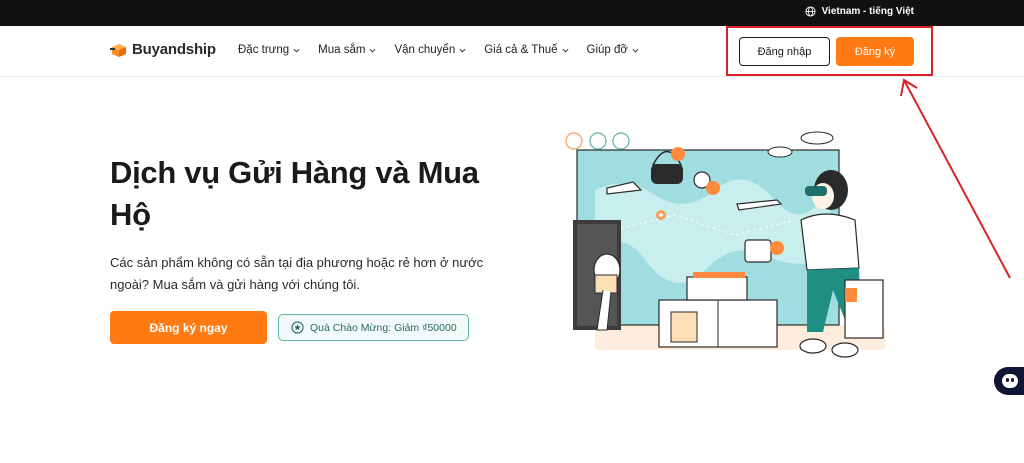  I want to click on signup-button: Đăng ký, so click(875, 51).